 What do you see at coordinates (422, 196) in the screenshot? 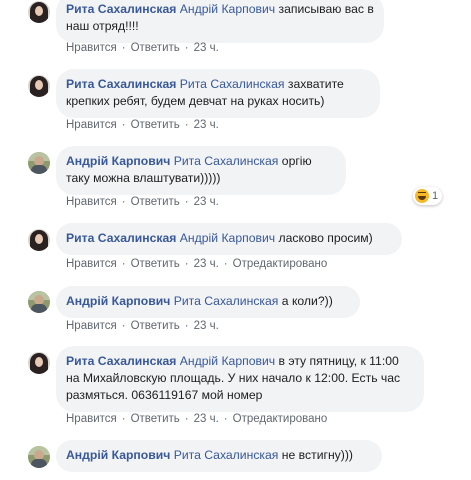
I see `haha-emoji-icon` at bounding box center [422, 196].